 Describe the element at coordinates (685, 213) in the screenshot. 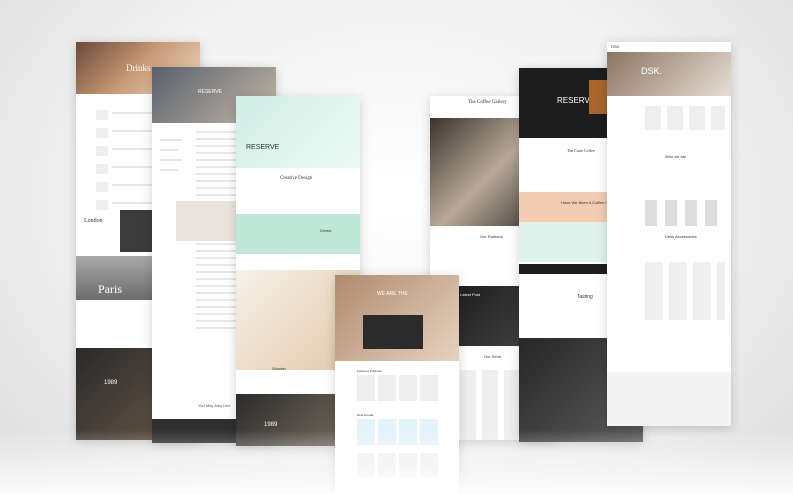

I see `chairs` at that location.